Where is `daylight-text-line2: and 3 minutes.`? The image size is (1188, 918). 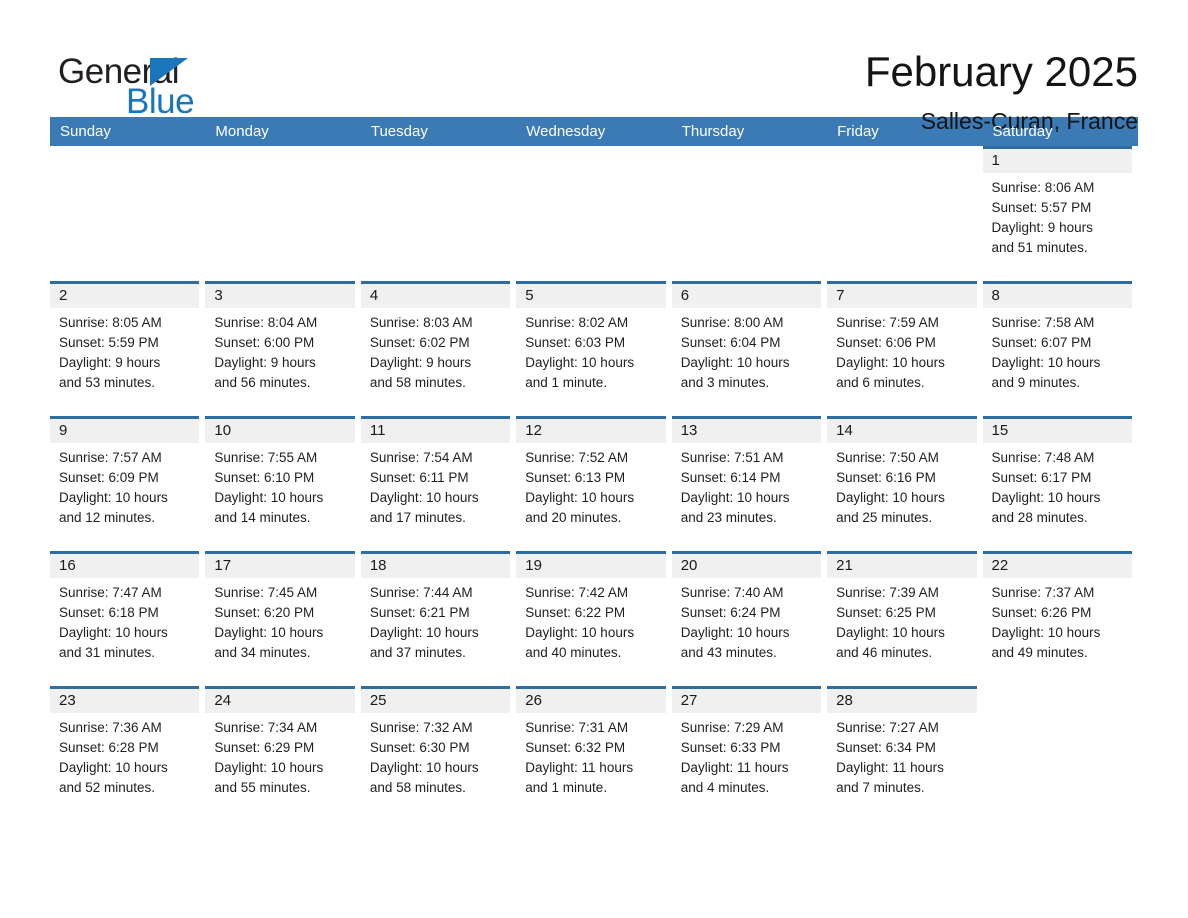
daylight-text-line2: and 3 minutes. is located at coordinates (725, 382).